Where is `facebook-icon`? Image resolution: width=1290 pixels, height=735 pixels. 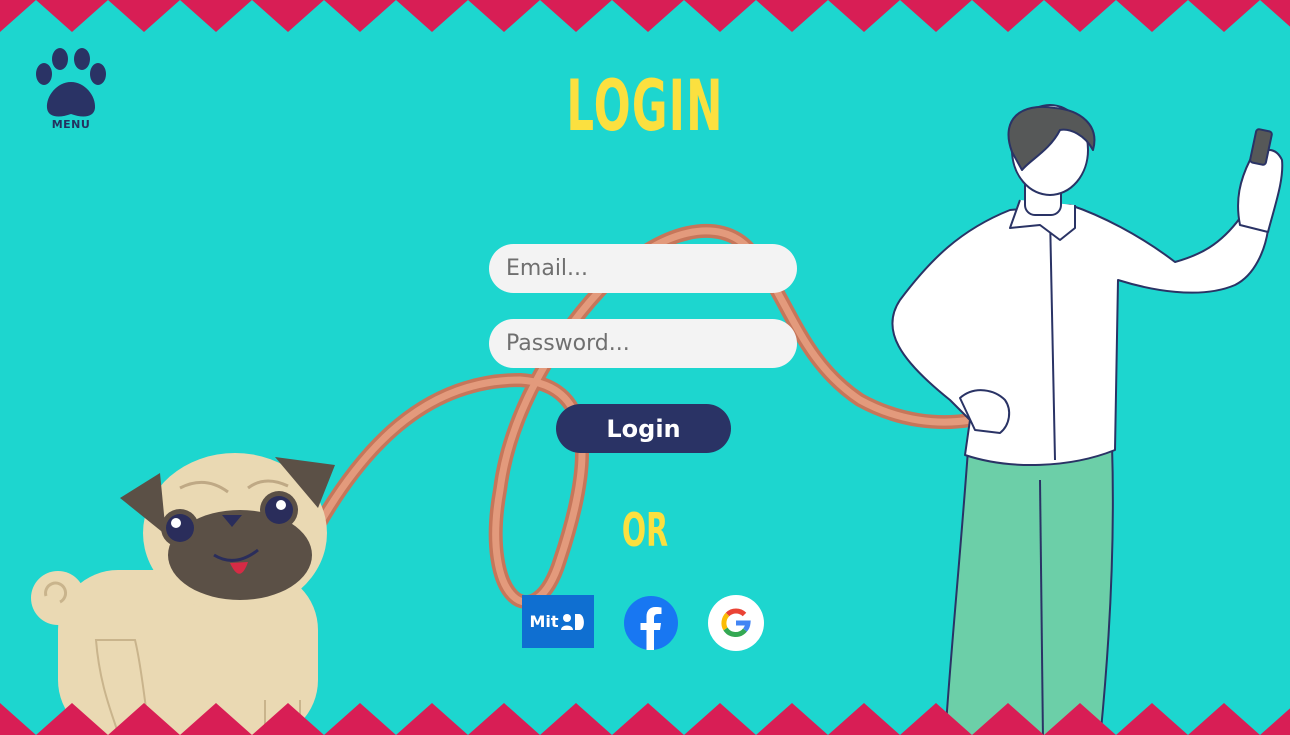 facebook-icon is located at coordinates (651, 623).